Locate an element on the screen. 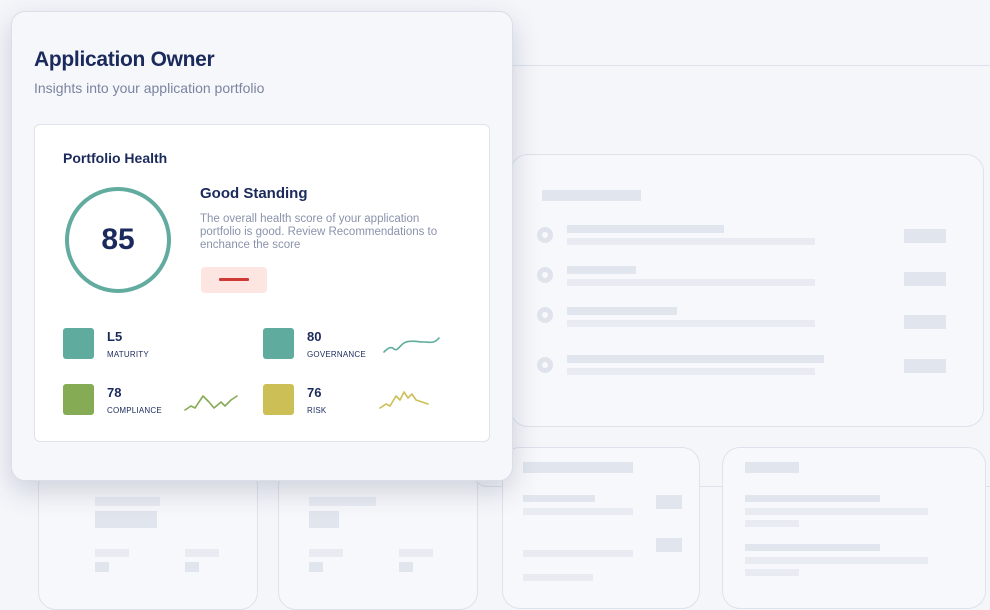 Image resolution: width=990 pixels, height=610 pixels. minus-icon is located at coordinates (234, 279).